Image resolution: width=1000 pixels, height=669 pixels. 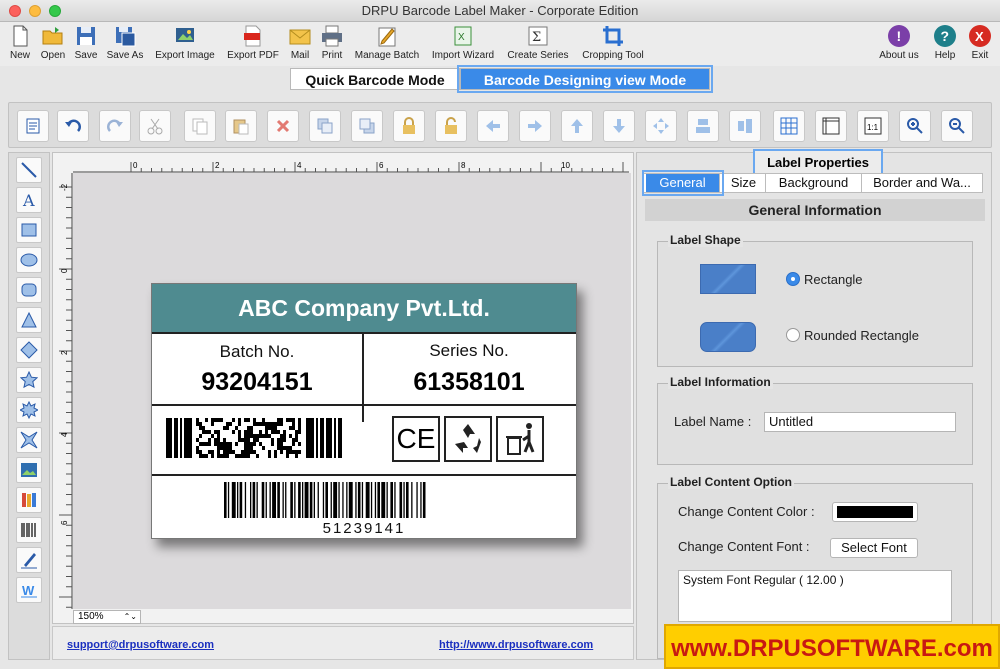 I want to click on diamond-tool, so click(x=29, y=350).